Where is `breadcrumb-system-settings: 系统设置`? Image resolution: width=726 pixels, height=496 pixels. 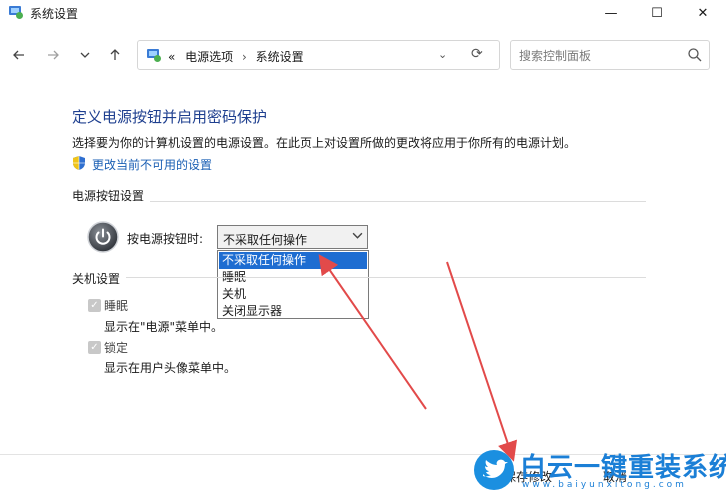
breadcrumb-system-settings: 系统设置 is located at coordinates (280, 57).